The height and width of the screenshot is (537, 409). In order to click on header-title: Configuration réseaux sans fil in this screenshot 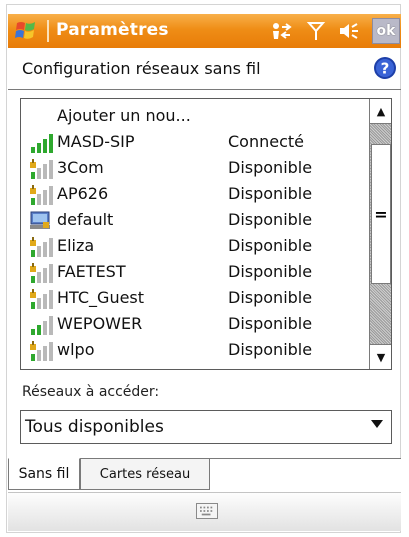, I will do `click(141, 68)`.